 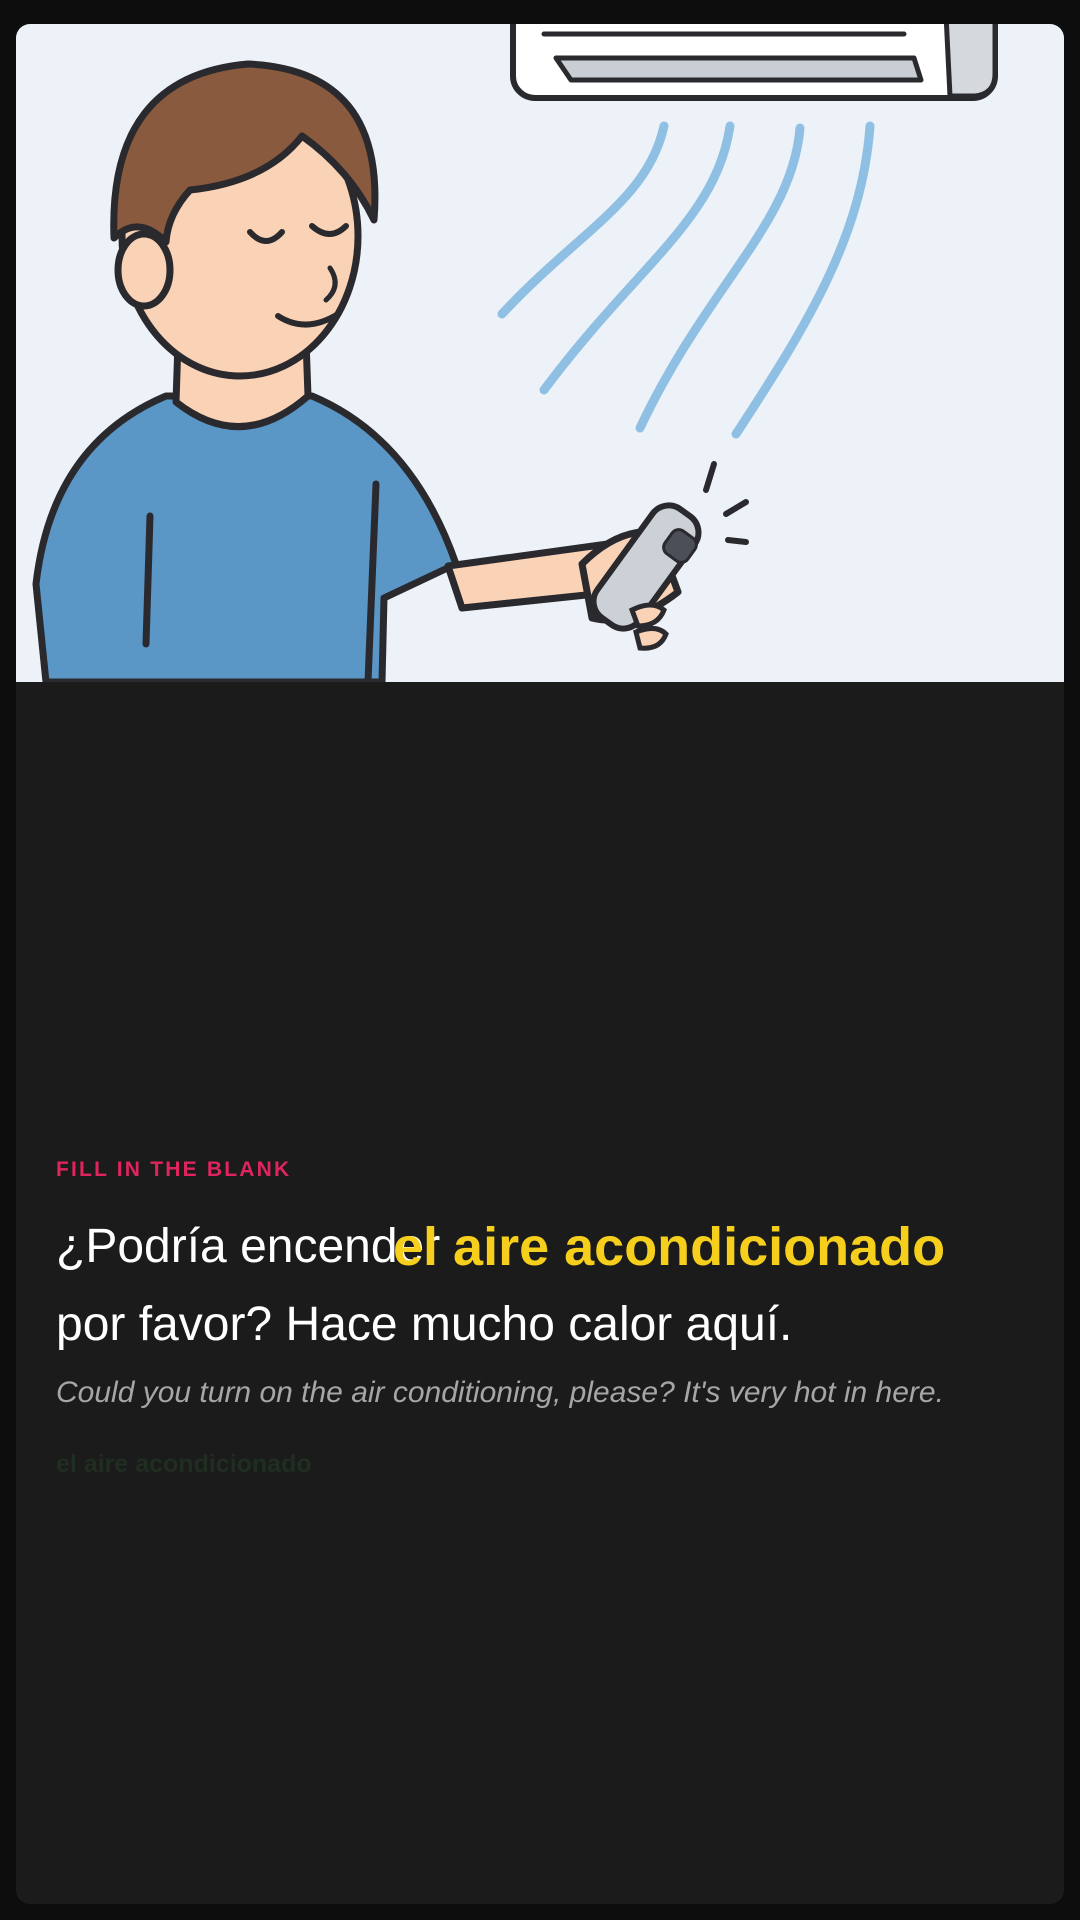 What do you see at coordinates (669, 1247) in the screenshot?
I see `answer-overlay: el aire acondicionado` at bounding box center [669, 1247].